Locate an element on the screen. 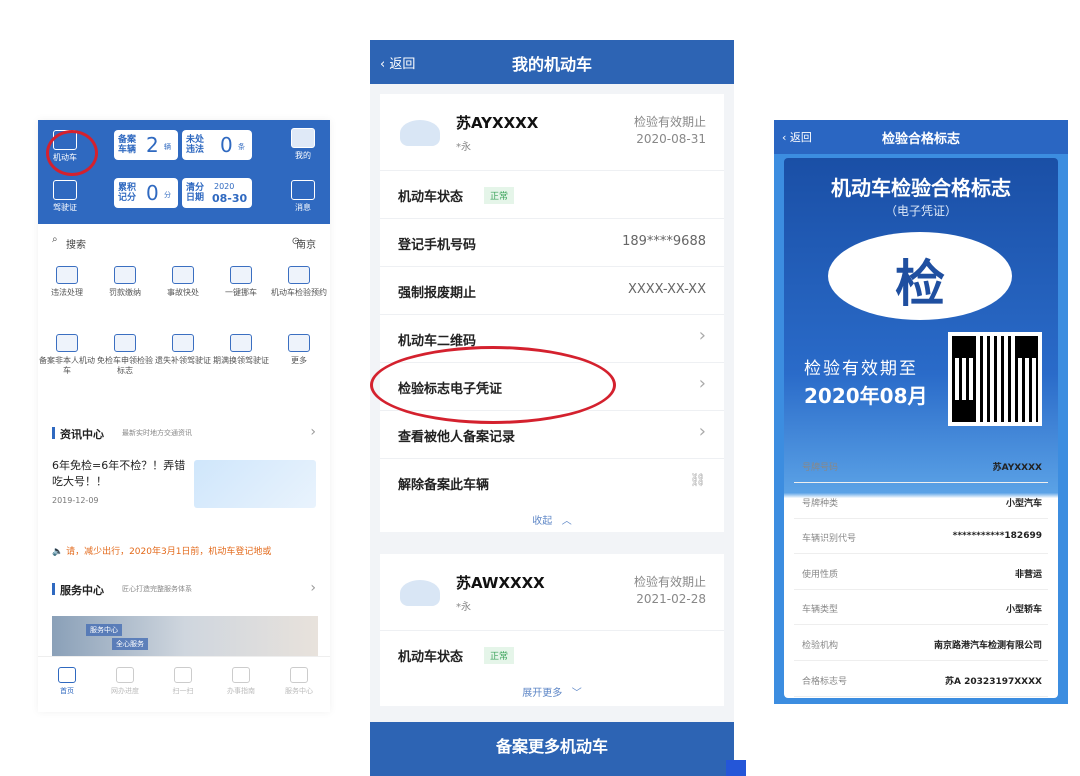 This screenshot has width=1080, height=776. tab-bar: 首页 网办进度 扫一扫 办事指南 服务中心 is located at coordinates (184, 684).